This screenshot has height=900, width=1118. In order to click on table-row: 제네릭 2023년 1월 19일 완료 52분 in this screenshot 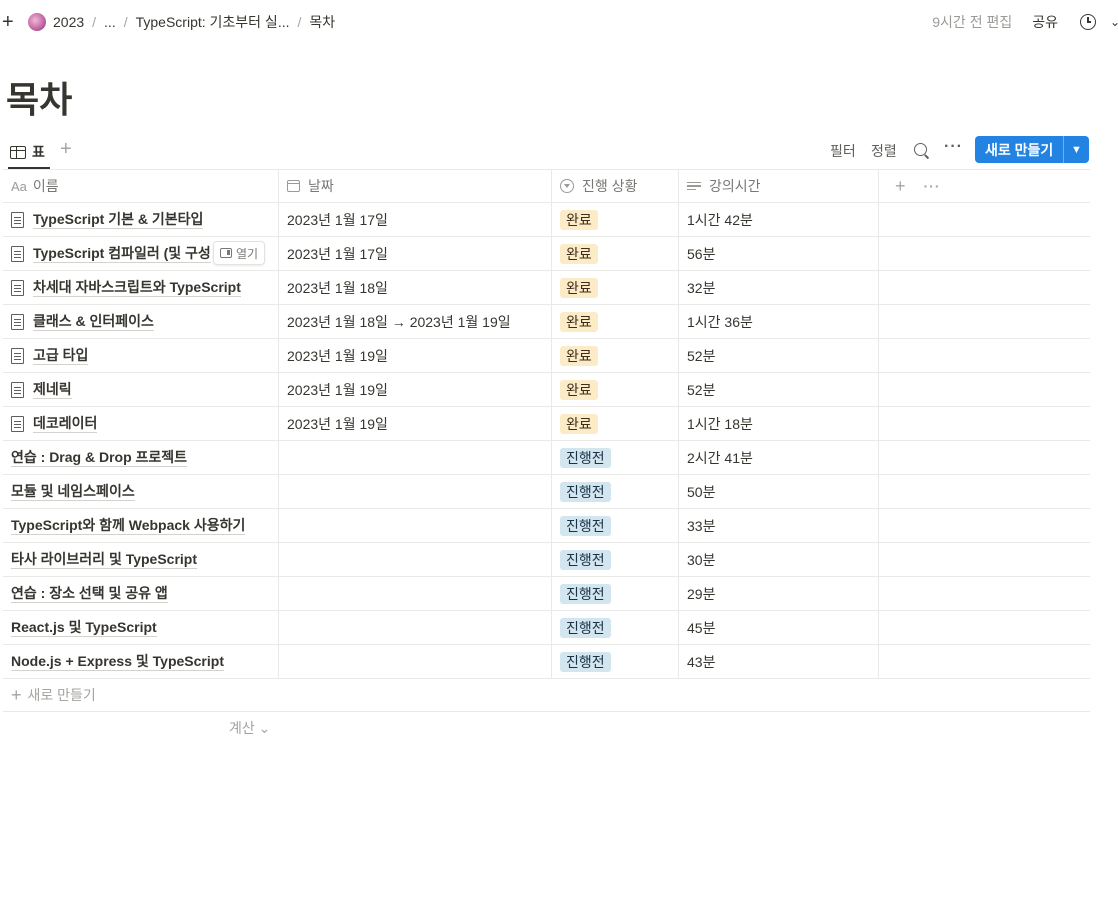, I will do `click(546, 390)`.